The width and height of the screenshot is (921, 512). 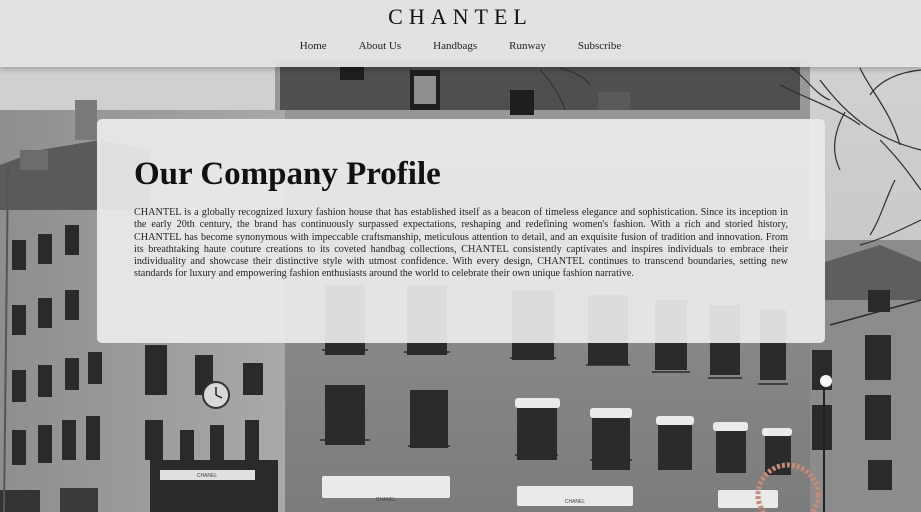 I want to click on nav-runway: Runway, so click(x=527, y=46).